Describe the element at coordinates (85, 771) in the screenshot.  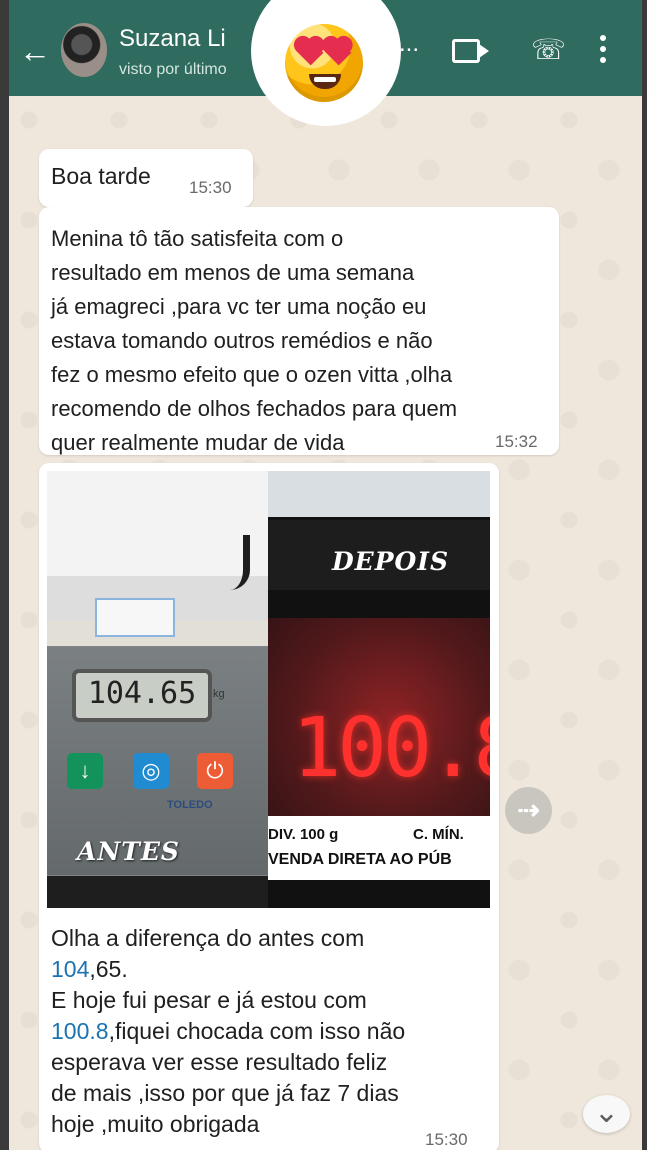
I see `tare-key-icon: ↓` at that location.